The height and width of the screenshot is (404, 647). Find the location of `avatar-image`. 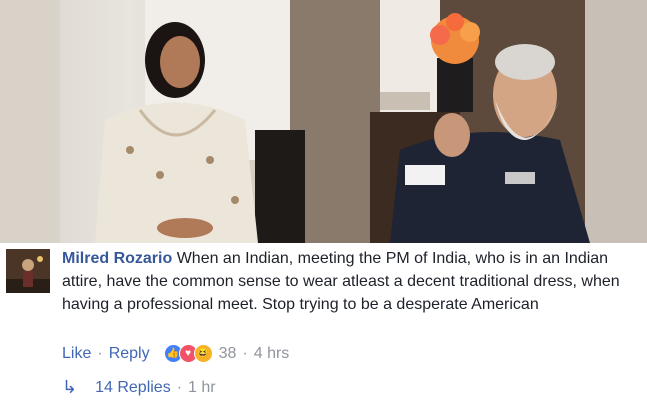

avatar-image is located at coordinates (28, 271).